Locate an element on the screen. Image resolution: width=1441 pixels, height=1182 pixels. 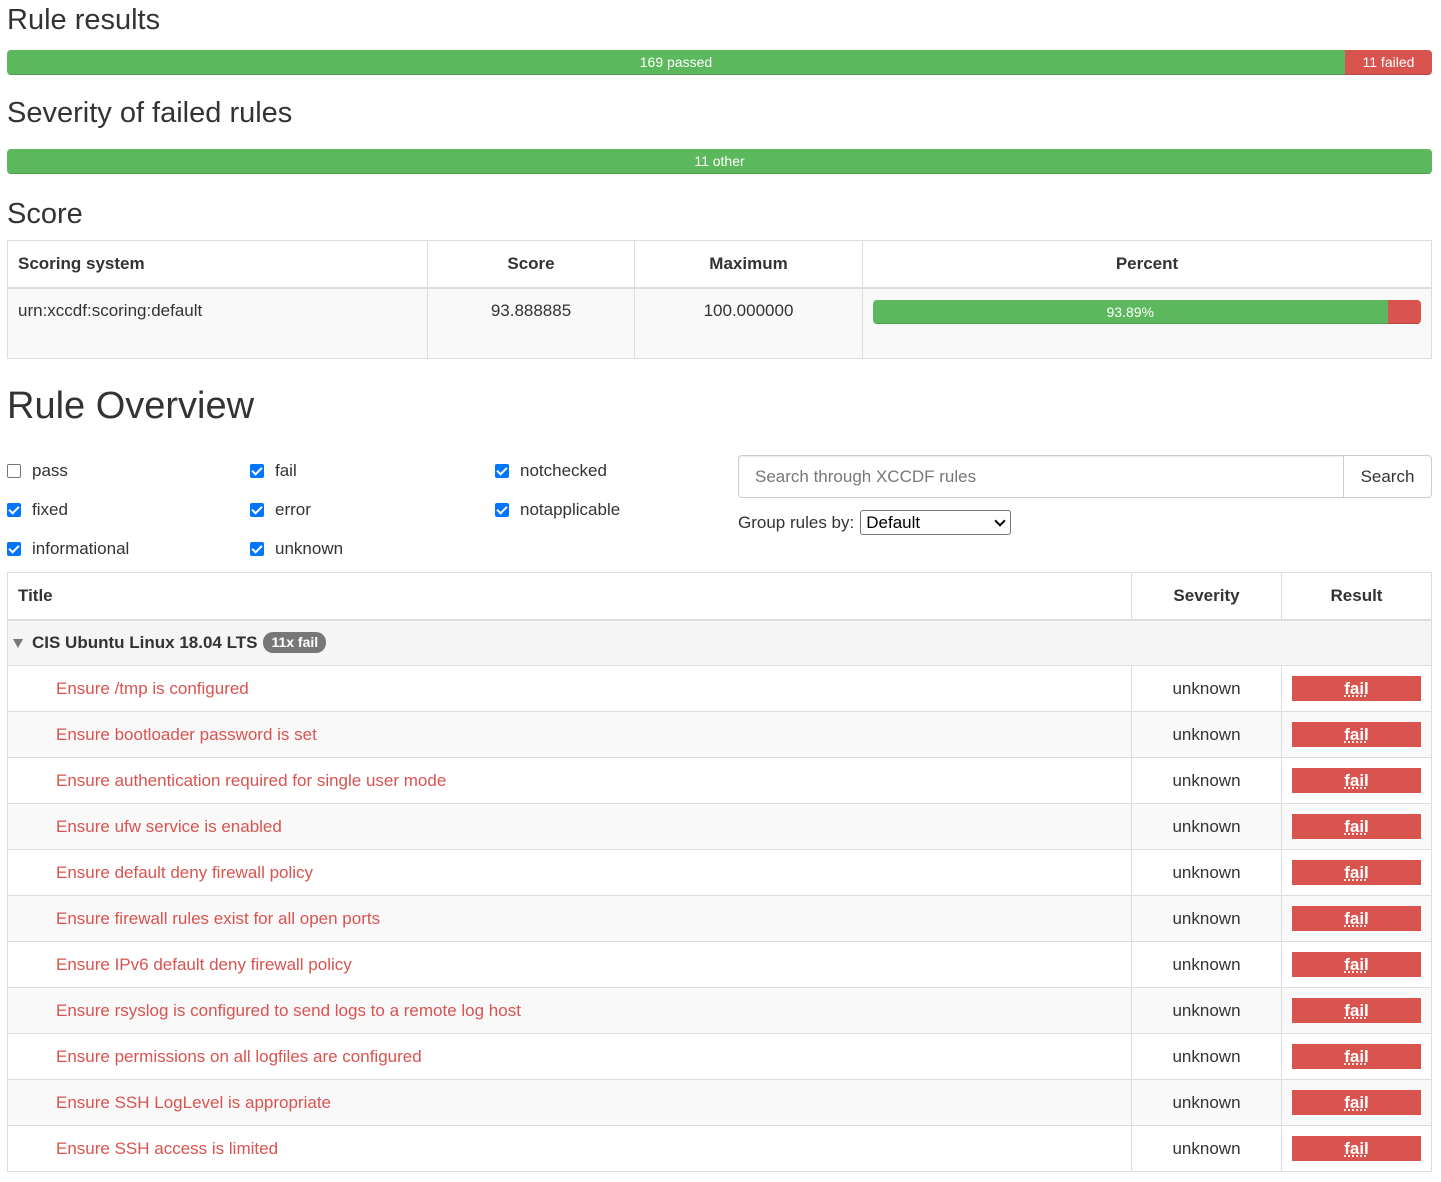
filter-notapplicable-checkbox is located at coordinates (502, 509).